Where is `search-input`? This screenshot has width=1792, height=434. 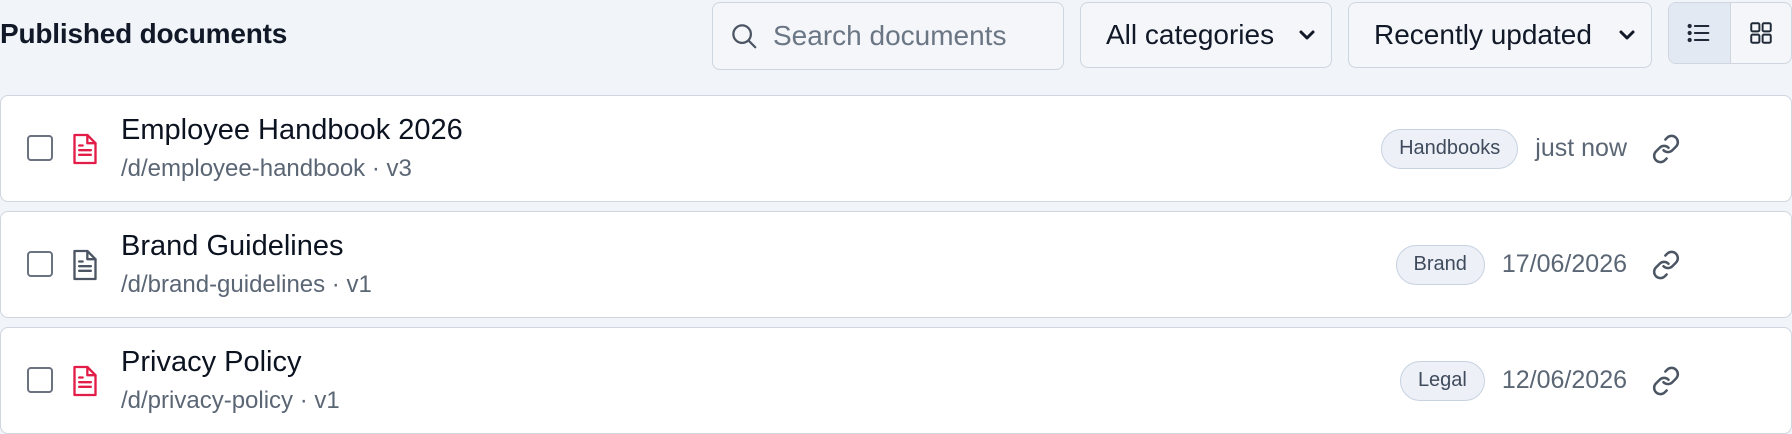 search-input is located at coordinates (913, 36).